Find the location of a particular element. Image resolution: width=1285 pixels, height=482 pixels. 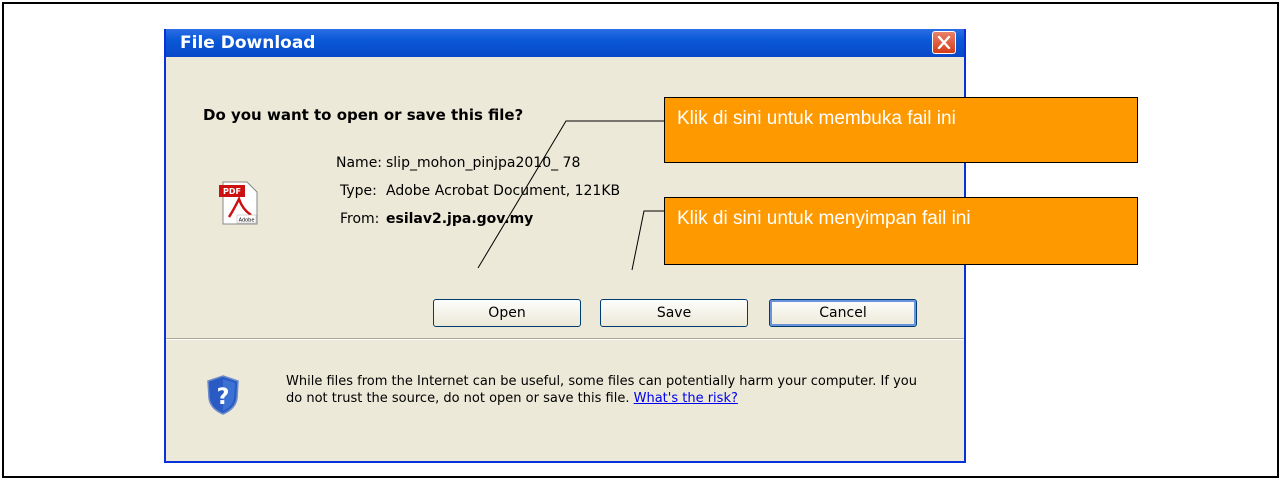

save-pointer-line is located at coordinates (647, 240).